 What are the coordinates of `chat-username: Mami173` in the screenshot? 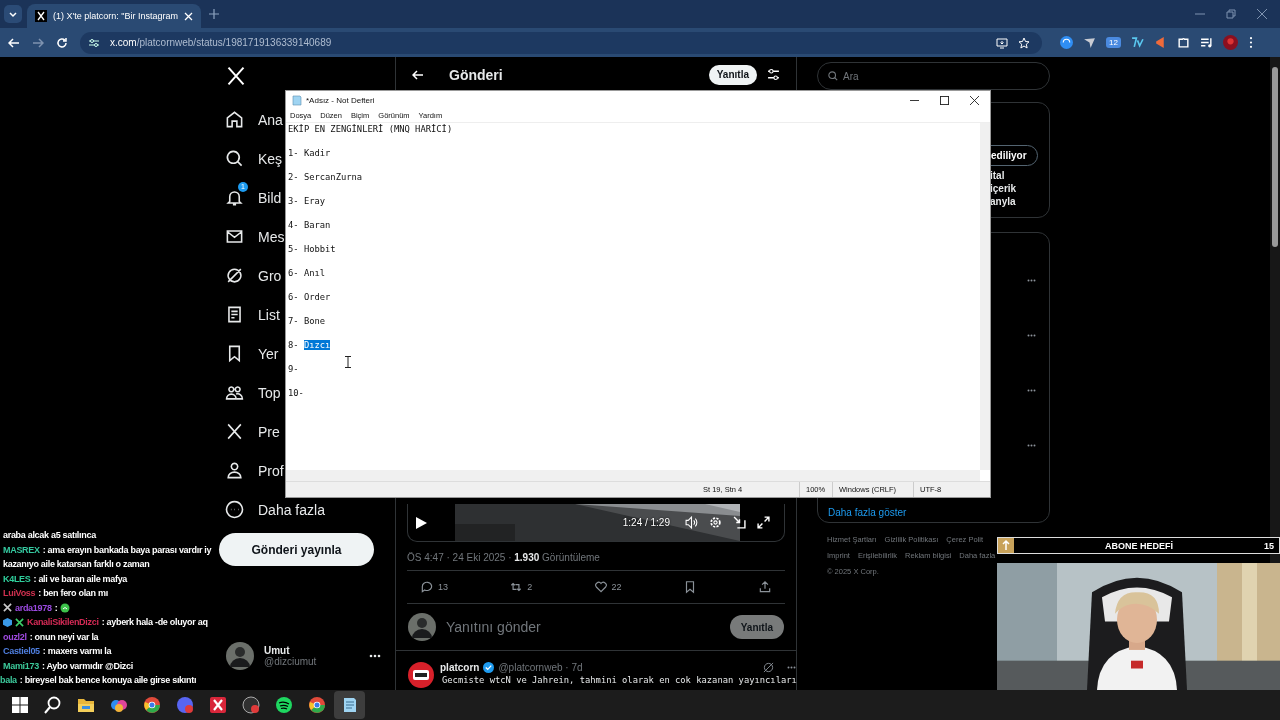 It's located at (21, 665).